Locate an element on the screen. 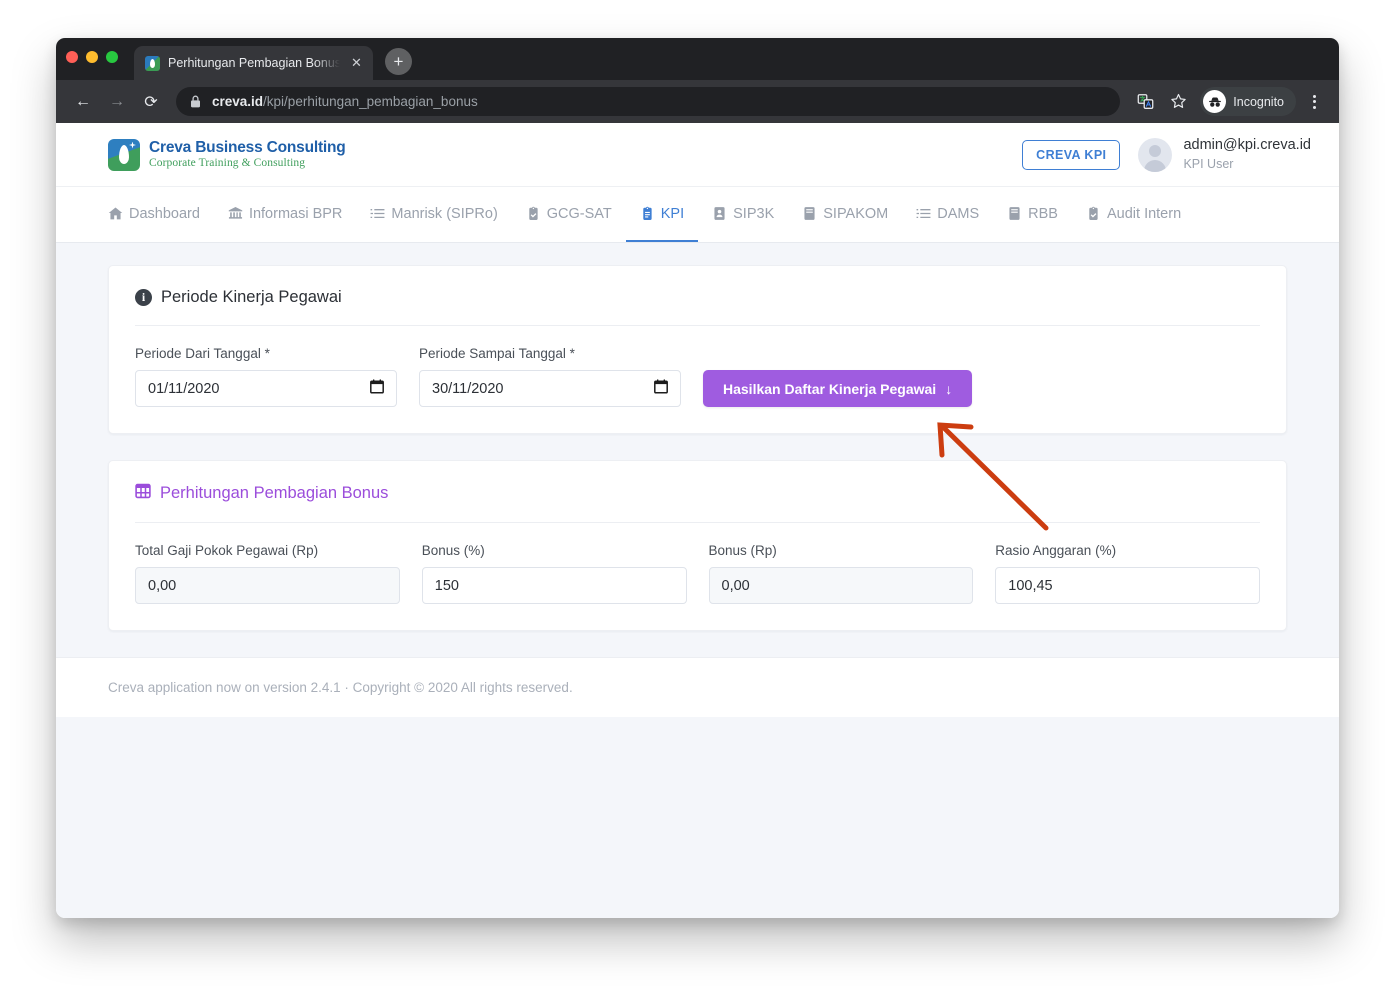 Image resolution: width=1395 pixels, height=989 pixels. nav-label: Manrisk (SIPRo) is located at coordinates (444, 213).